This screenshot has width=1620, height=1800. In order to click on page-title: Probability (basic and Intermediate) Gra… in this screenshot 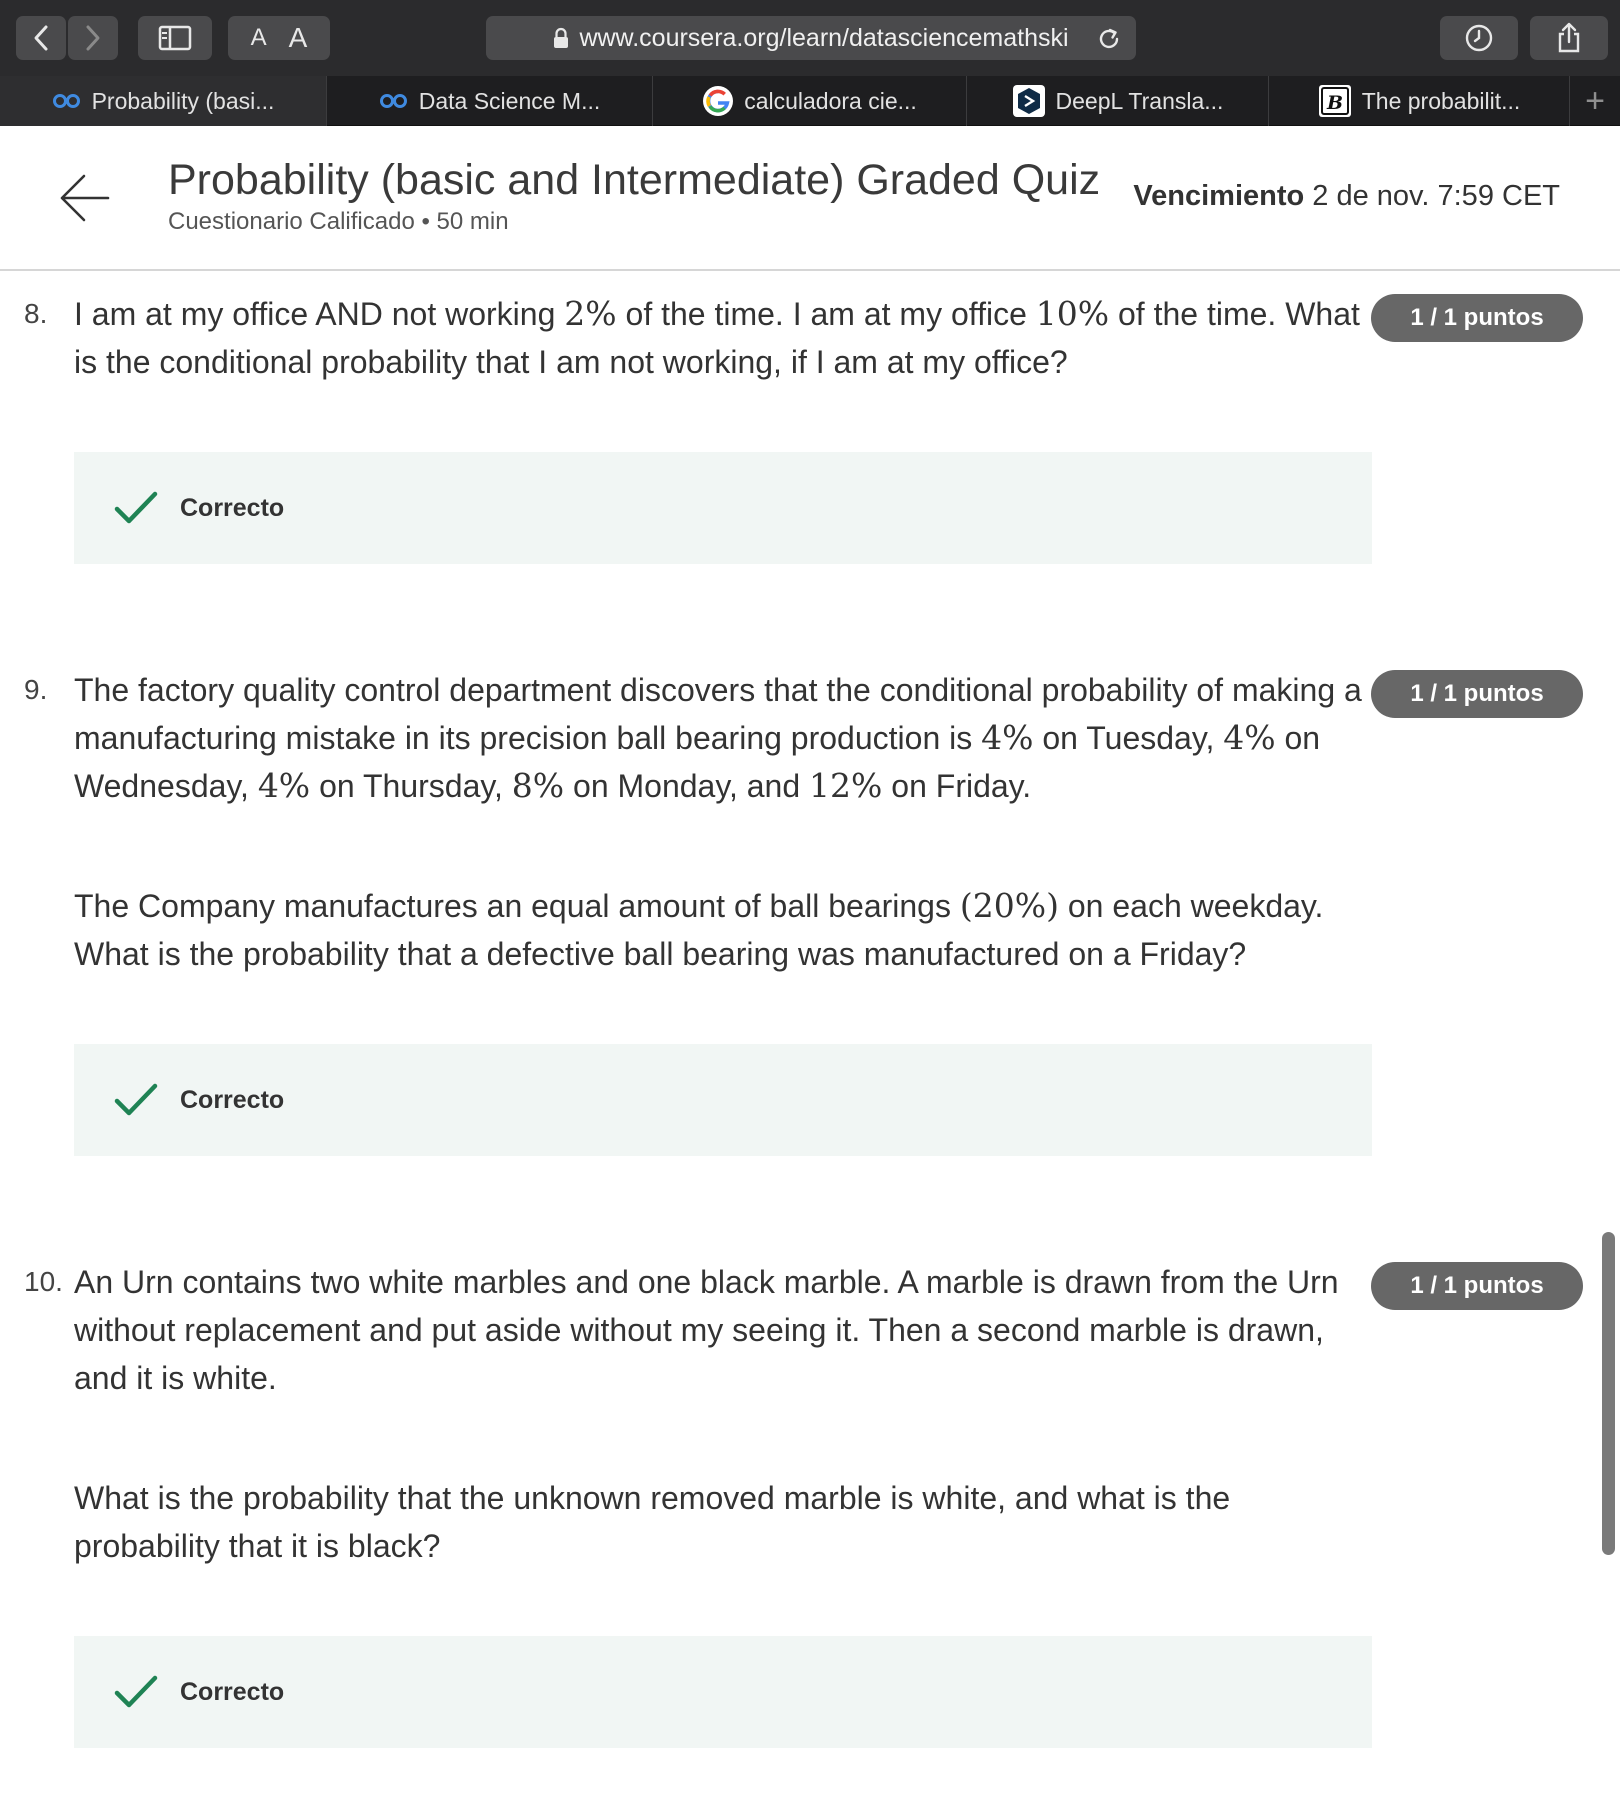, I will do `click(634, 180)`.